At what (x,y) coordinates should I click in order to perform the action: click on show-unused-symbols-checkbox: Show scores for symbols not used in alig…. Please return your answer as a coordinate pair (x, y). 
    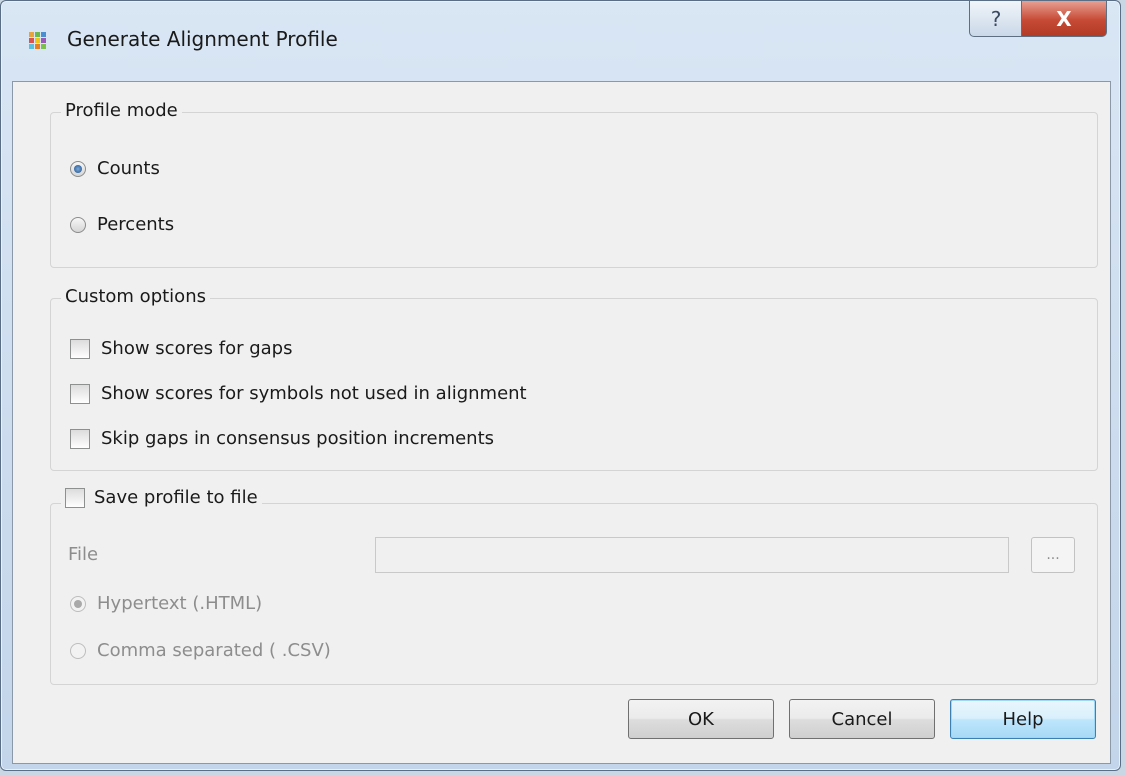
    Looking at the image, I should click on (298, 393).